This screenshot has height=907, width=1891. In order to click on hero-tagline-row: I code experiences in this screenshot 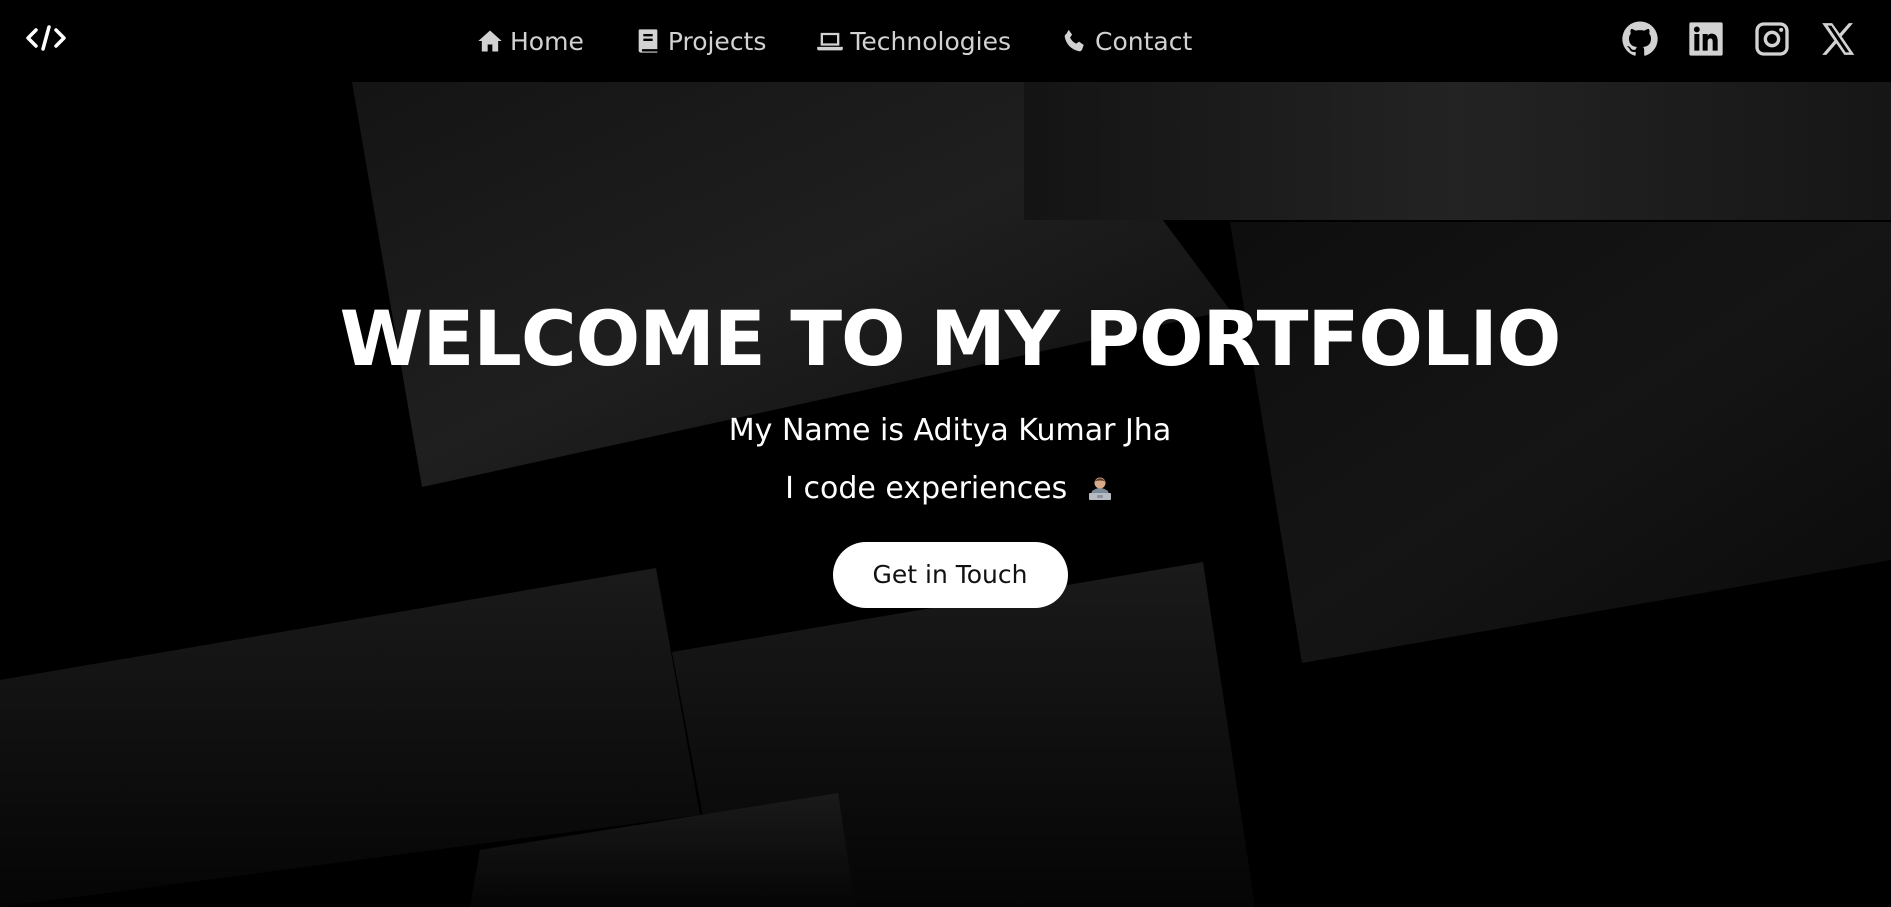, I will do `click(945, 489)`.